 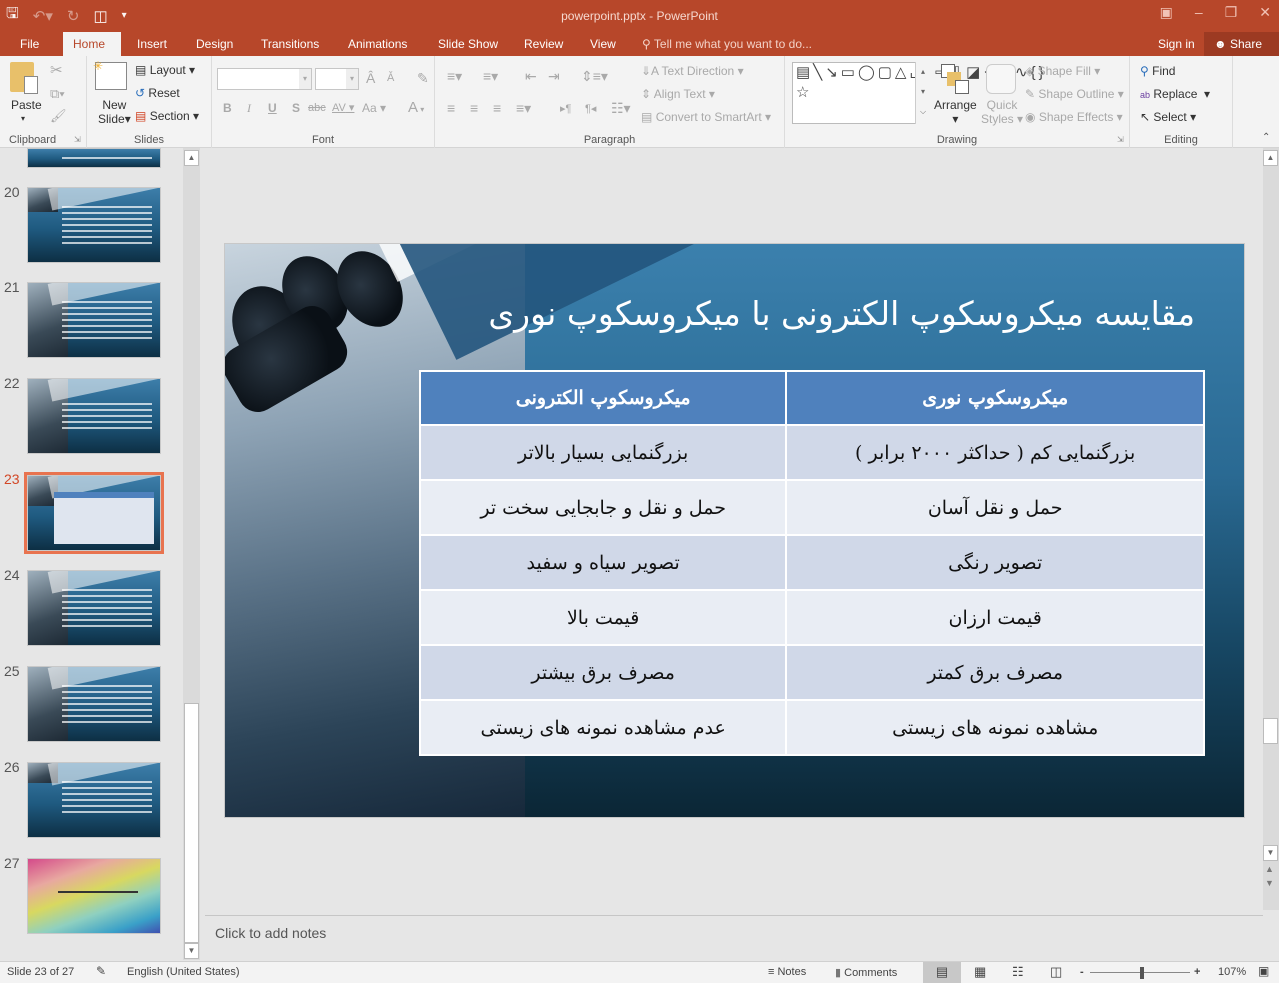 What do you see at coordinates (1142, 973) in the screenshot?
I see `zoom-slider-thumb` at bounding box center [1142, 973].